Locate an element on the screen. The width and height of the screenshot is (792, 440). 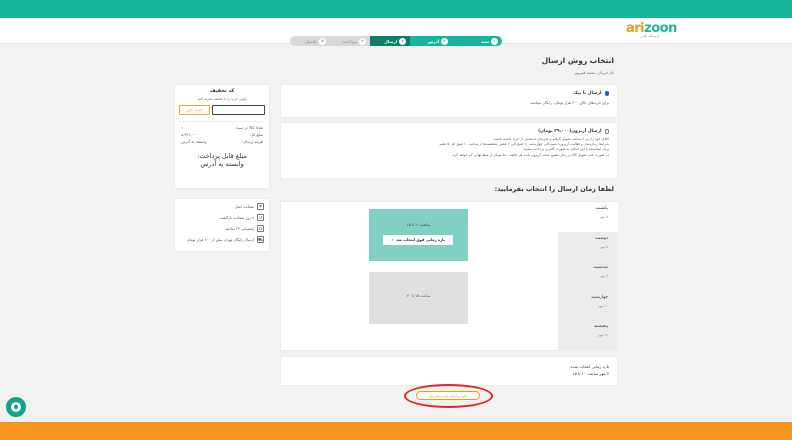
day-date: ۹ مهر is located at coordinates (603, 276).